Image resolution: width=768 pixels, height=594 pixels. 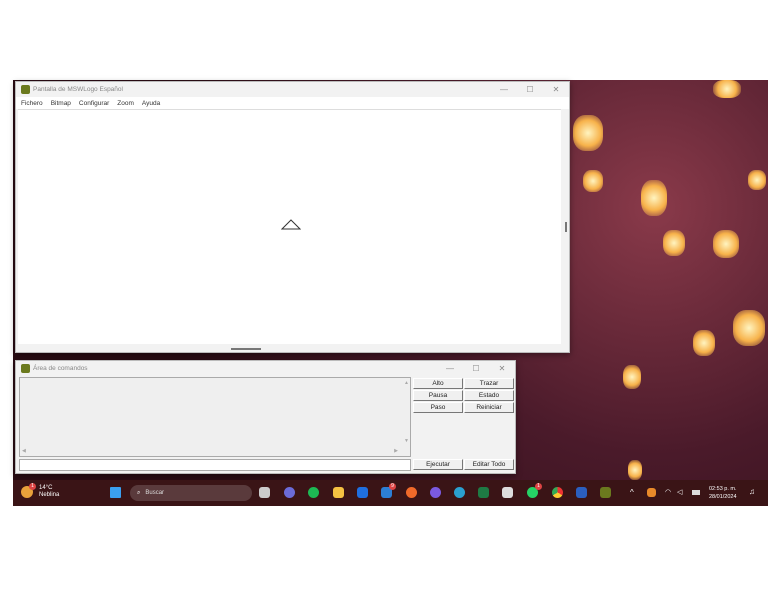 What do you see at coordinates (49, 495) in the screenshot?
I see `weather-desc: Neblina` at bounding box center [49, 495].